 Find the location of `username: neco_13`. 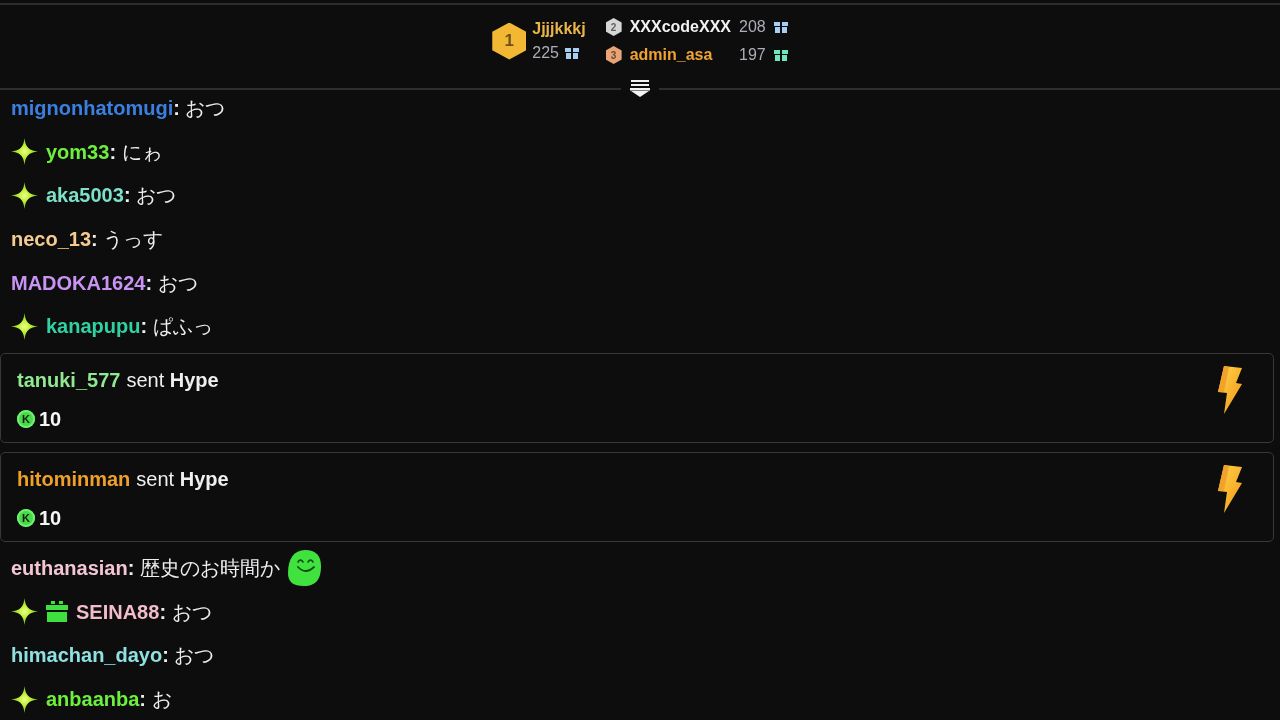

username: neco_13 is located at coordinates (51, 239).